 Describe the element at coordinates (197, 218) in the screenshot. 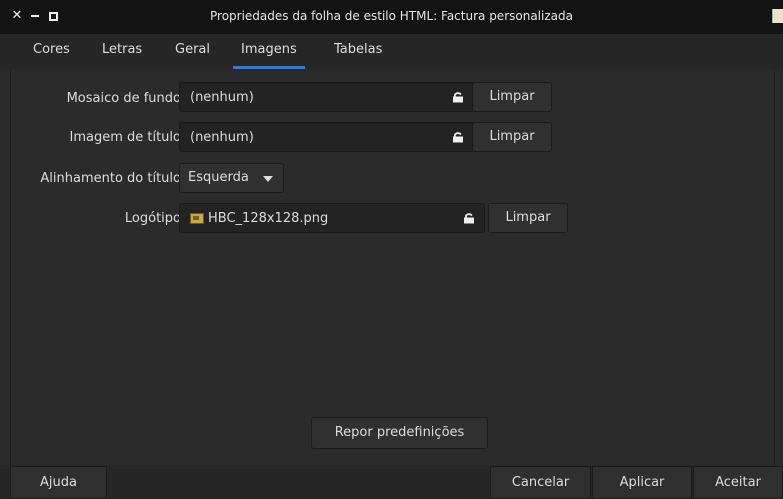

I see `image-file-icon` at that location.